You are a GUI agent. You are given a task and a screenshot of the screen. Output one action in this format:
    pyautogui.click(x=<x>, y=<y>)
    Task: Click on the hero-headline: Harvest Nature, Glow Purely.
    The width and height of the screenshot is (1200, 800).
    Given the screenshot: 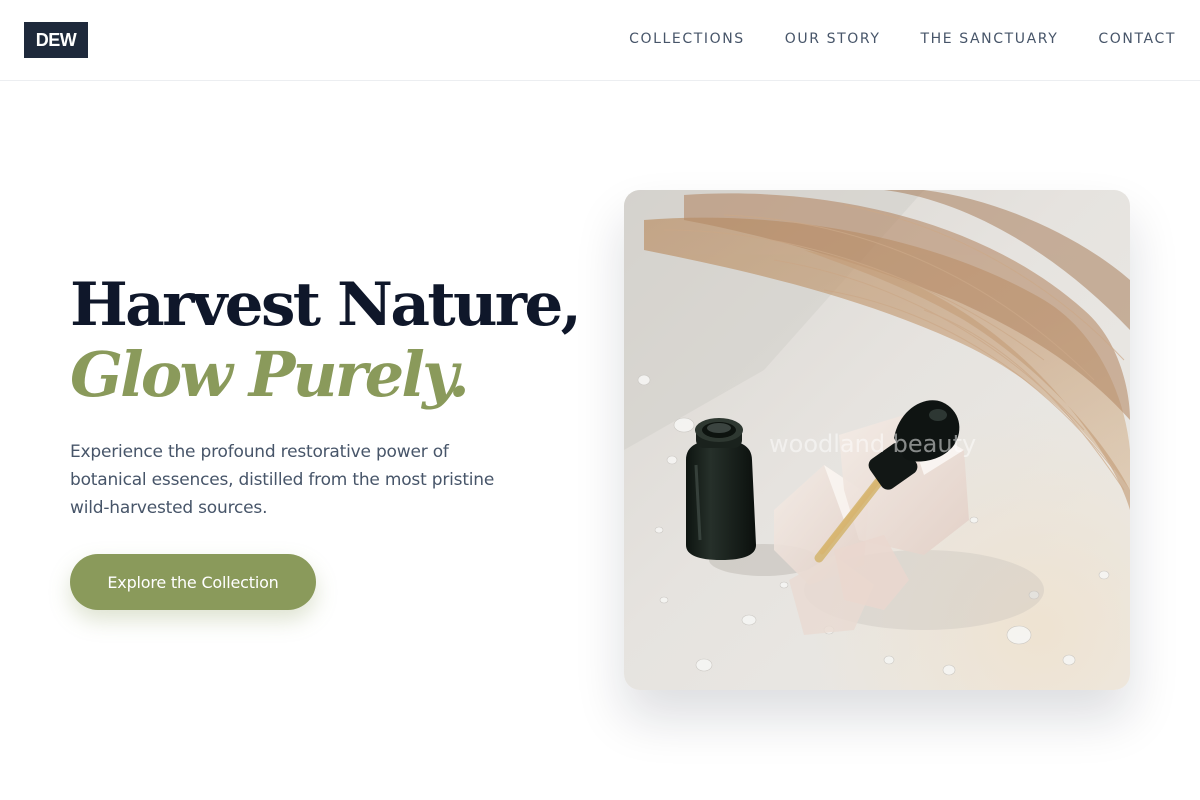 What is the action you would take?
    pyautogui.click(x=350, y=340)
    